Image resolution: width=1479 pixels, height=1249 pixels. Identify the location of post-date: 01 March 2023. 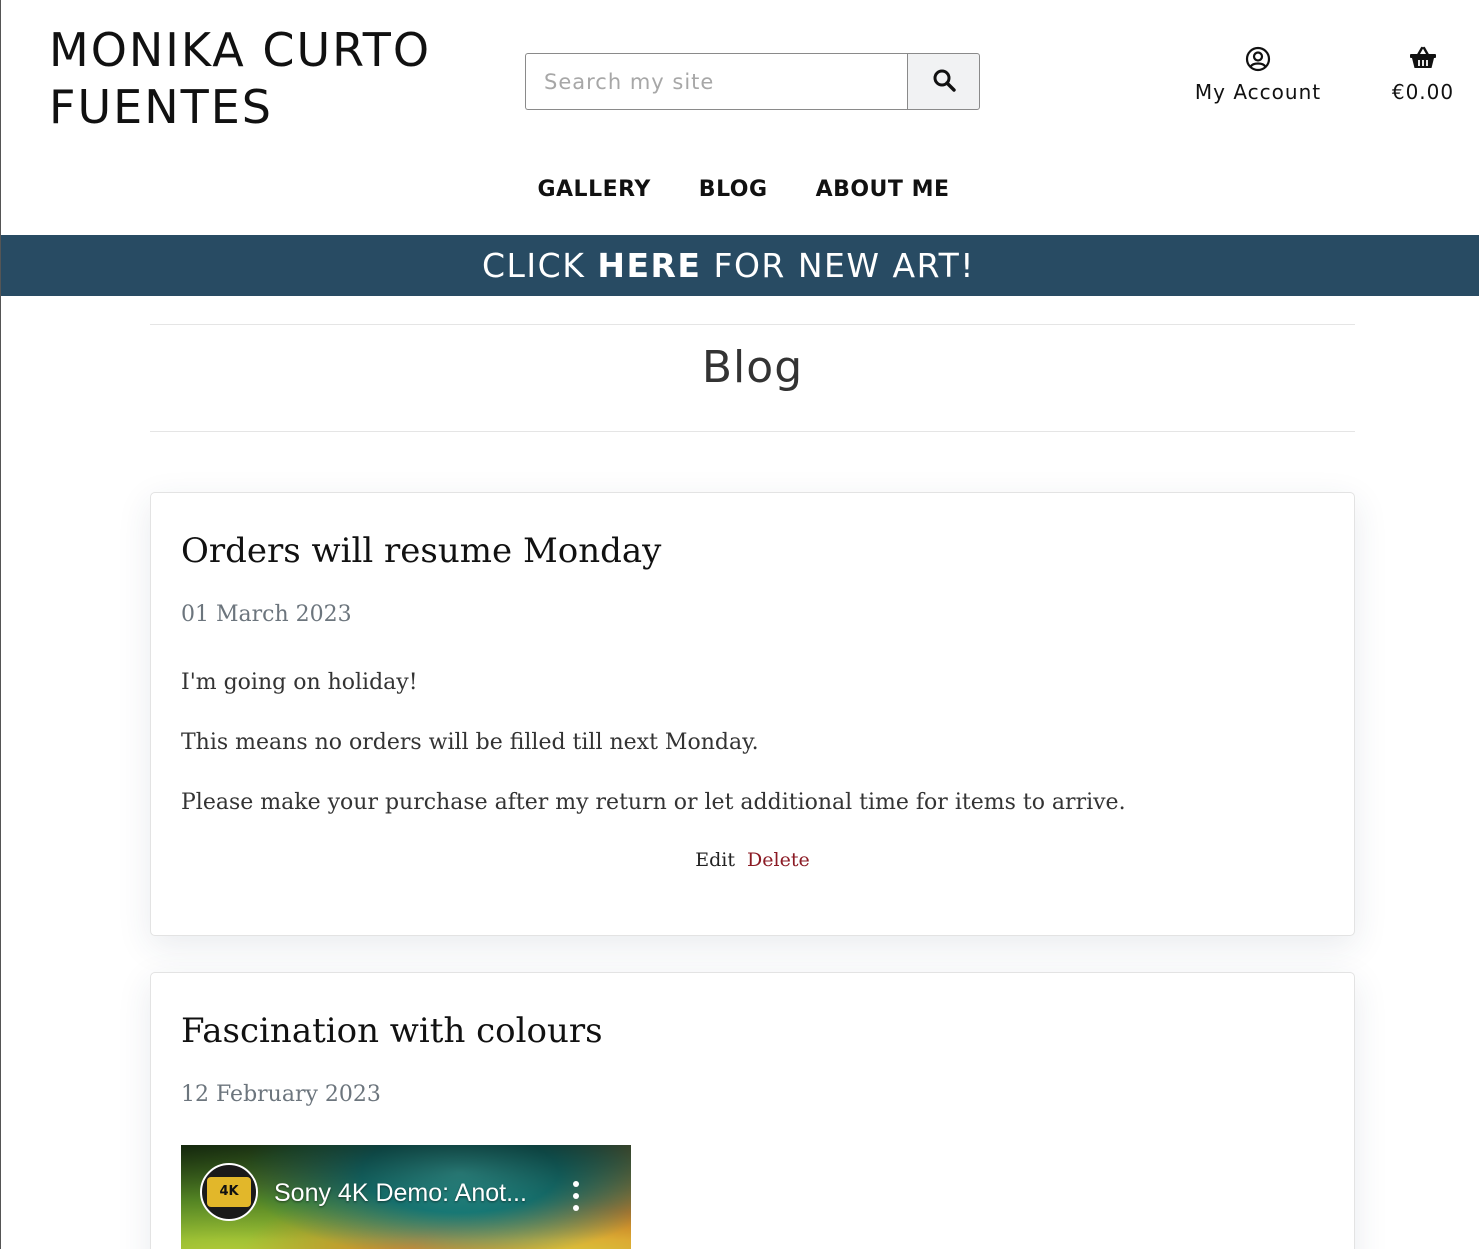
(266, 614).